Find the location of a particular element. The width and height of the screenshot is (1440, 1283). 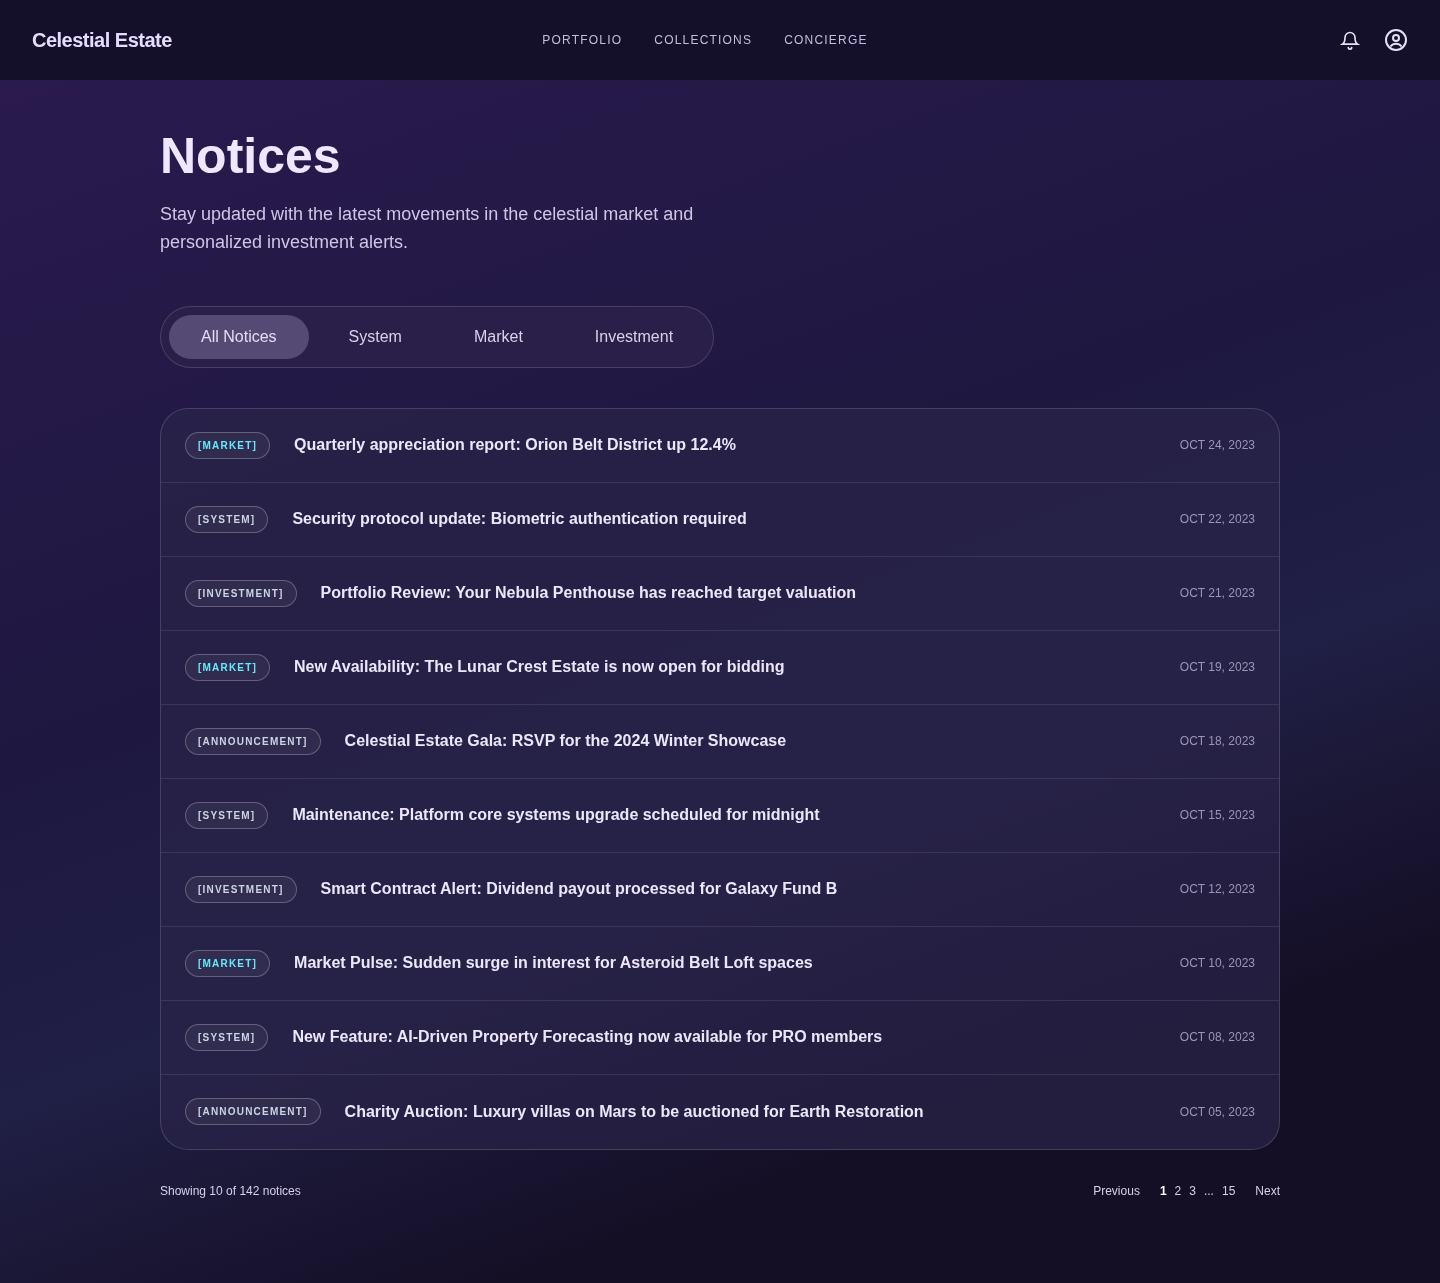

notice-row: [ANNOUNCEMENT] Celestial Estate Gala: RSVP for the 2024 Winter Showcase OCT 18, 2023 is located at coordinates (720, 741).